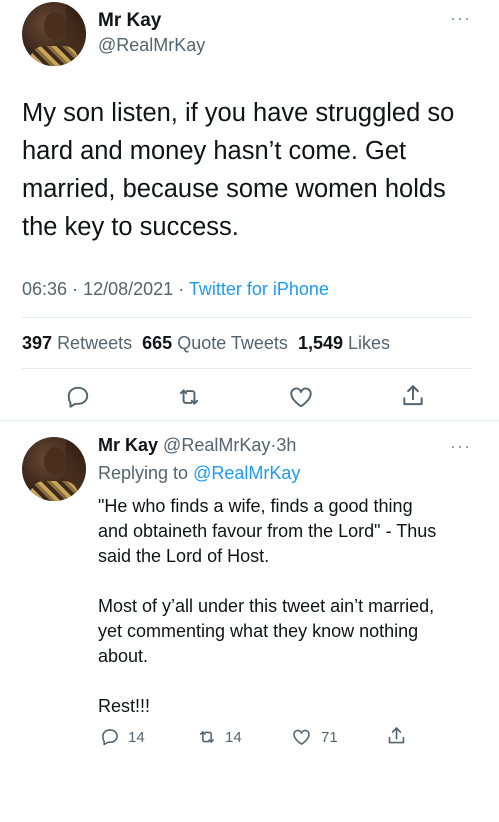 The image size is (499, 822). I want to click on tweet-text-line: hard and money hasn’t come. Get, so click(214, 151).